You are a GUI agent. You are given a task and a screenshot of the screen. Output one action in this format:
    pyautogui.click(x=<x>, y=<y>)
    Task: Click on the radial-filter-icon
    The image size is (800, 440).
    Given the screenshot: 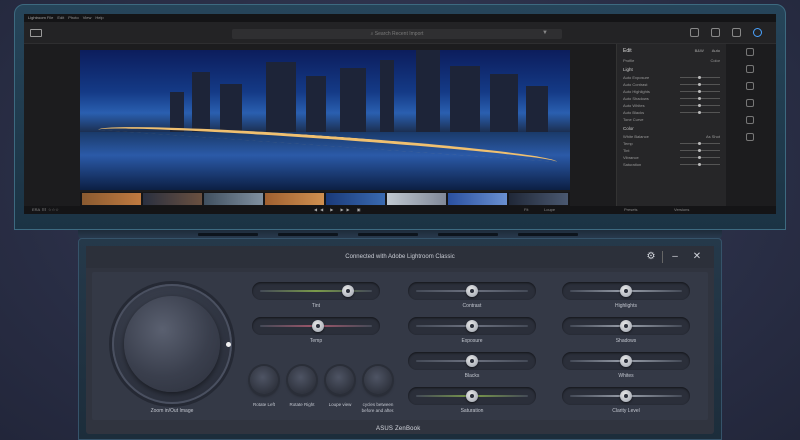 What is the action you would take?
    pyautogui.click(x=750, y=137)
    